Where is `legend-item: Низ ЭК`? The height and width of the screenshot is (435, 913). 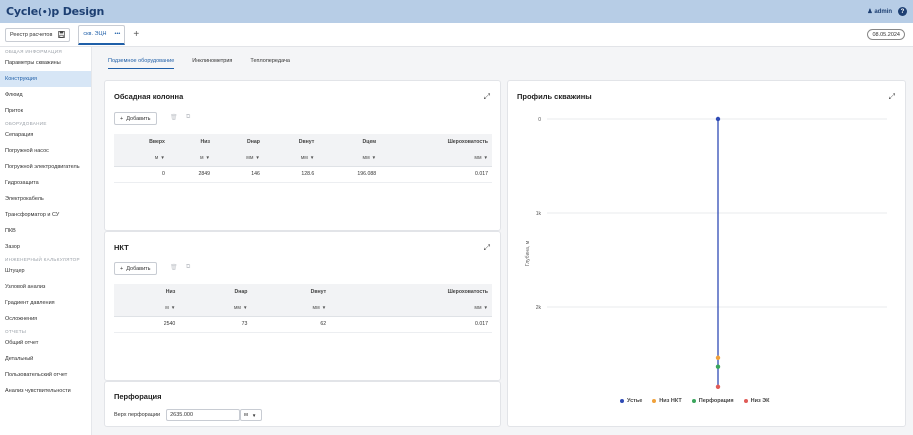
legend-item: Низ ЭК is located at coordinates (756, 401).